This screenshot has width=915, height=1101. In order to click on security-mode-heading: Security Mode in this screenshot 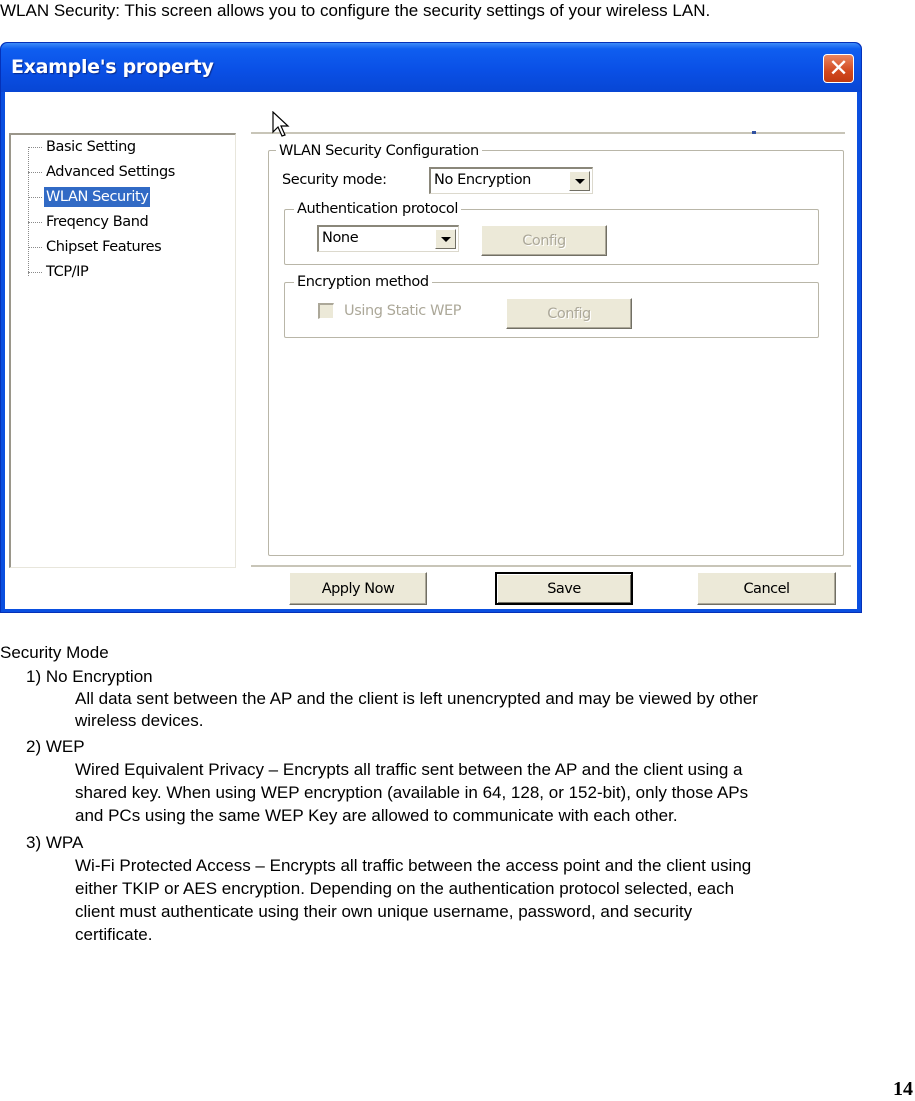, I will do `click(54, 652)`.